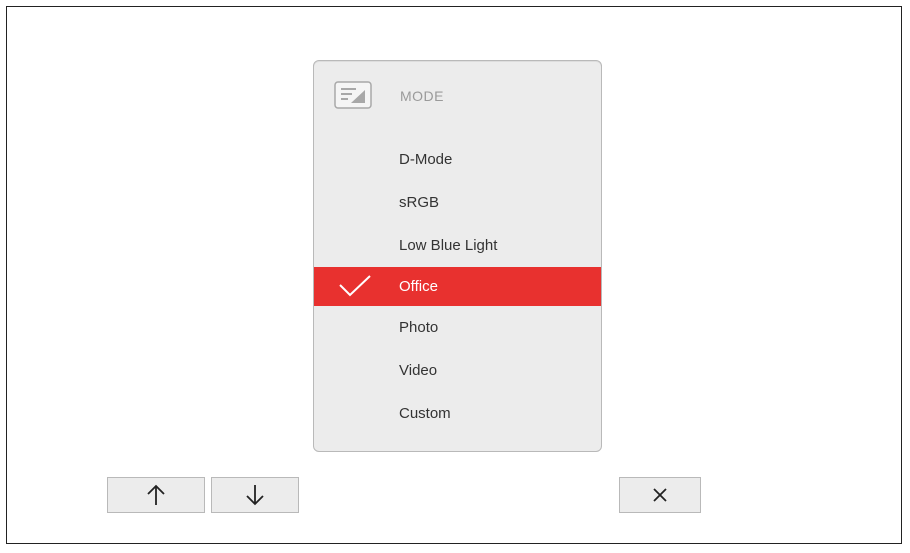  I want to click on osd-title: MODE, so click(422, 96).